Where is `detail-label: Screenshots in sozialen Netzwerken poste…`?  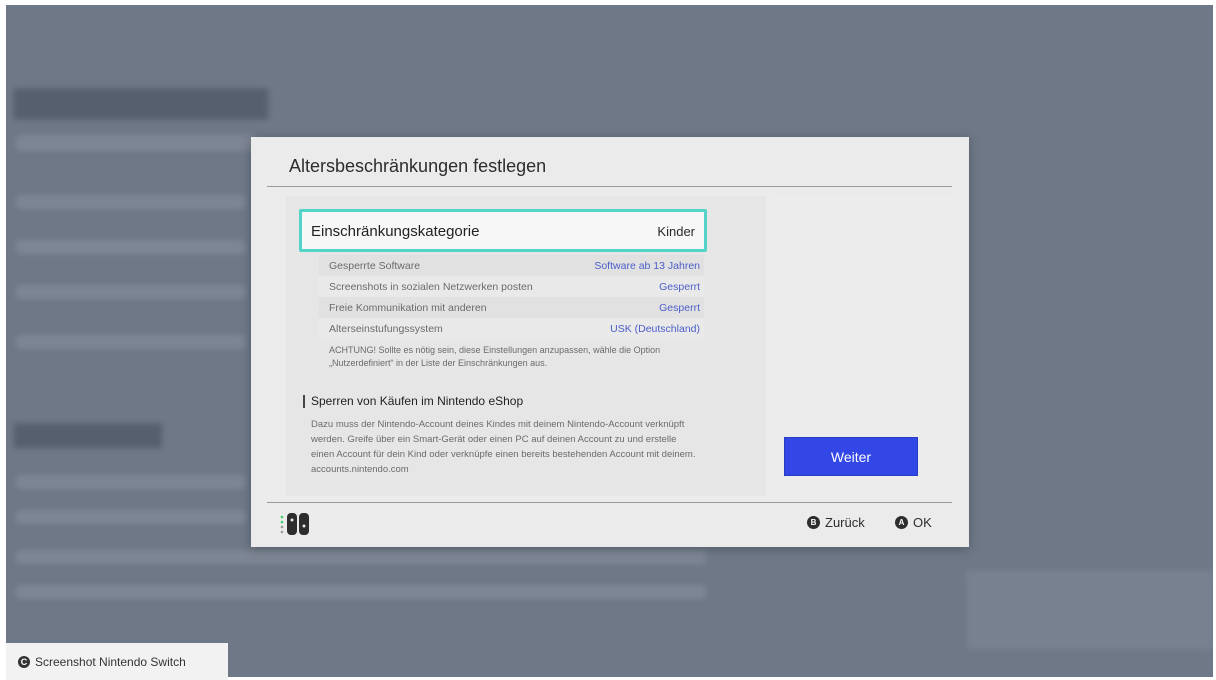 detail-label: Screenshots in sozialen Netzwerken poste… is located at coordinates (431, 287).